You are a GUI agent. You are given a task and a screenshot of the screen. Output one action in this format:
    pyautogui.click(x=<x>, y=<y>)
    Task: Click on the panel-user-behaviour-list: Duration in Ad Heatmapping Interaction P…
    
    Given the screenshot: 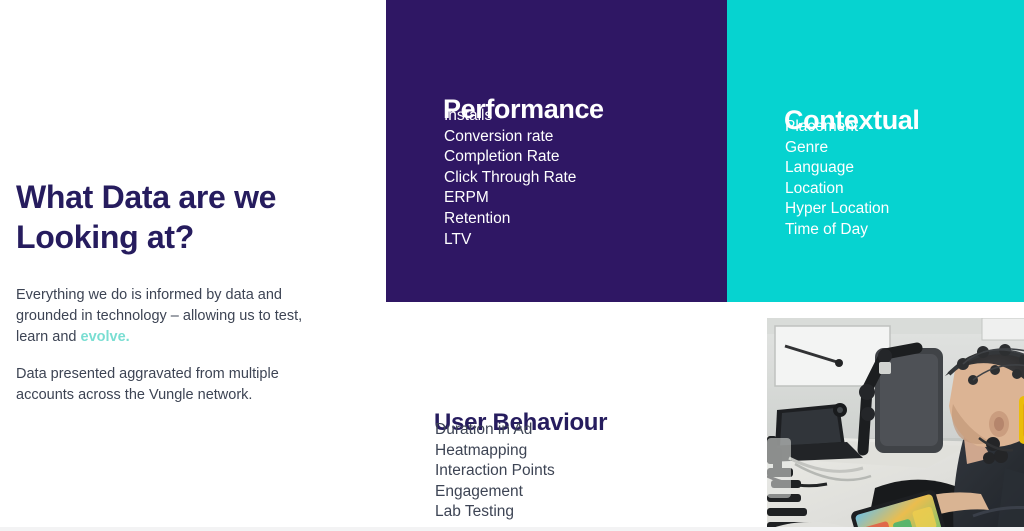 What is the action you would take?
    pyautogui.click(x=495, y=471)
    